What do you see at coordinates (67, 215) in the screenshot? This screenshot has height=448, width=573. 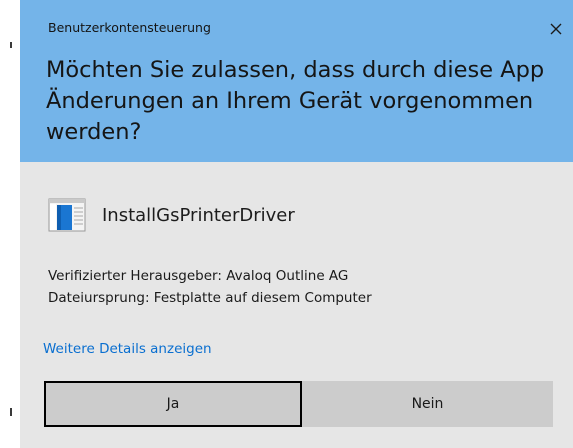 I see `application-window-icon` at bounding box center [67, 215].